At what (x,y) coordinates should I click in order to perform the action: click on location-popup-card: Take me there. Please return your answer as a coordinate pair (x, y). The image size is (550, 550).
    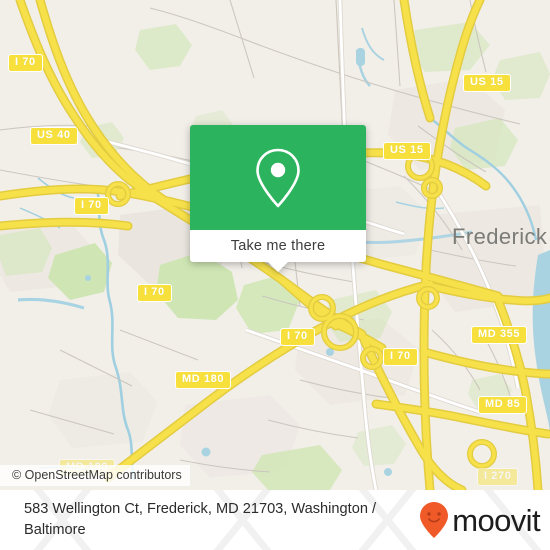
    Looking at the image, I should click on (278, 198).